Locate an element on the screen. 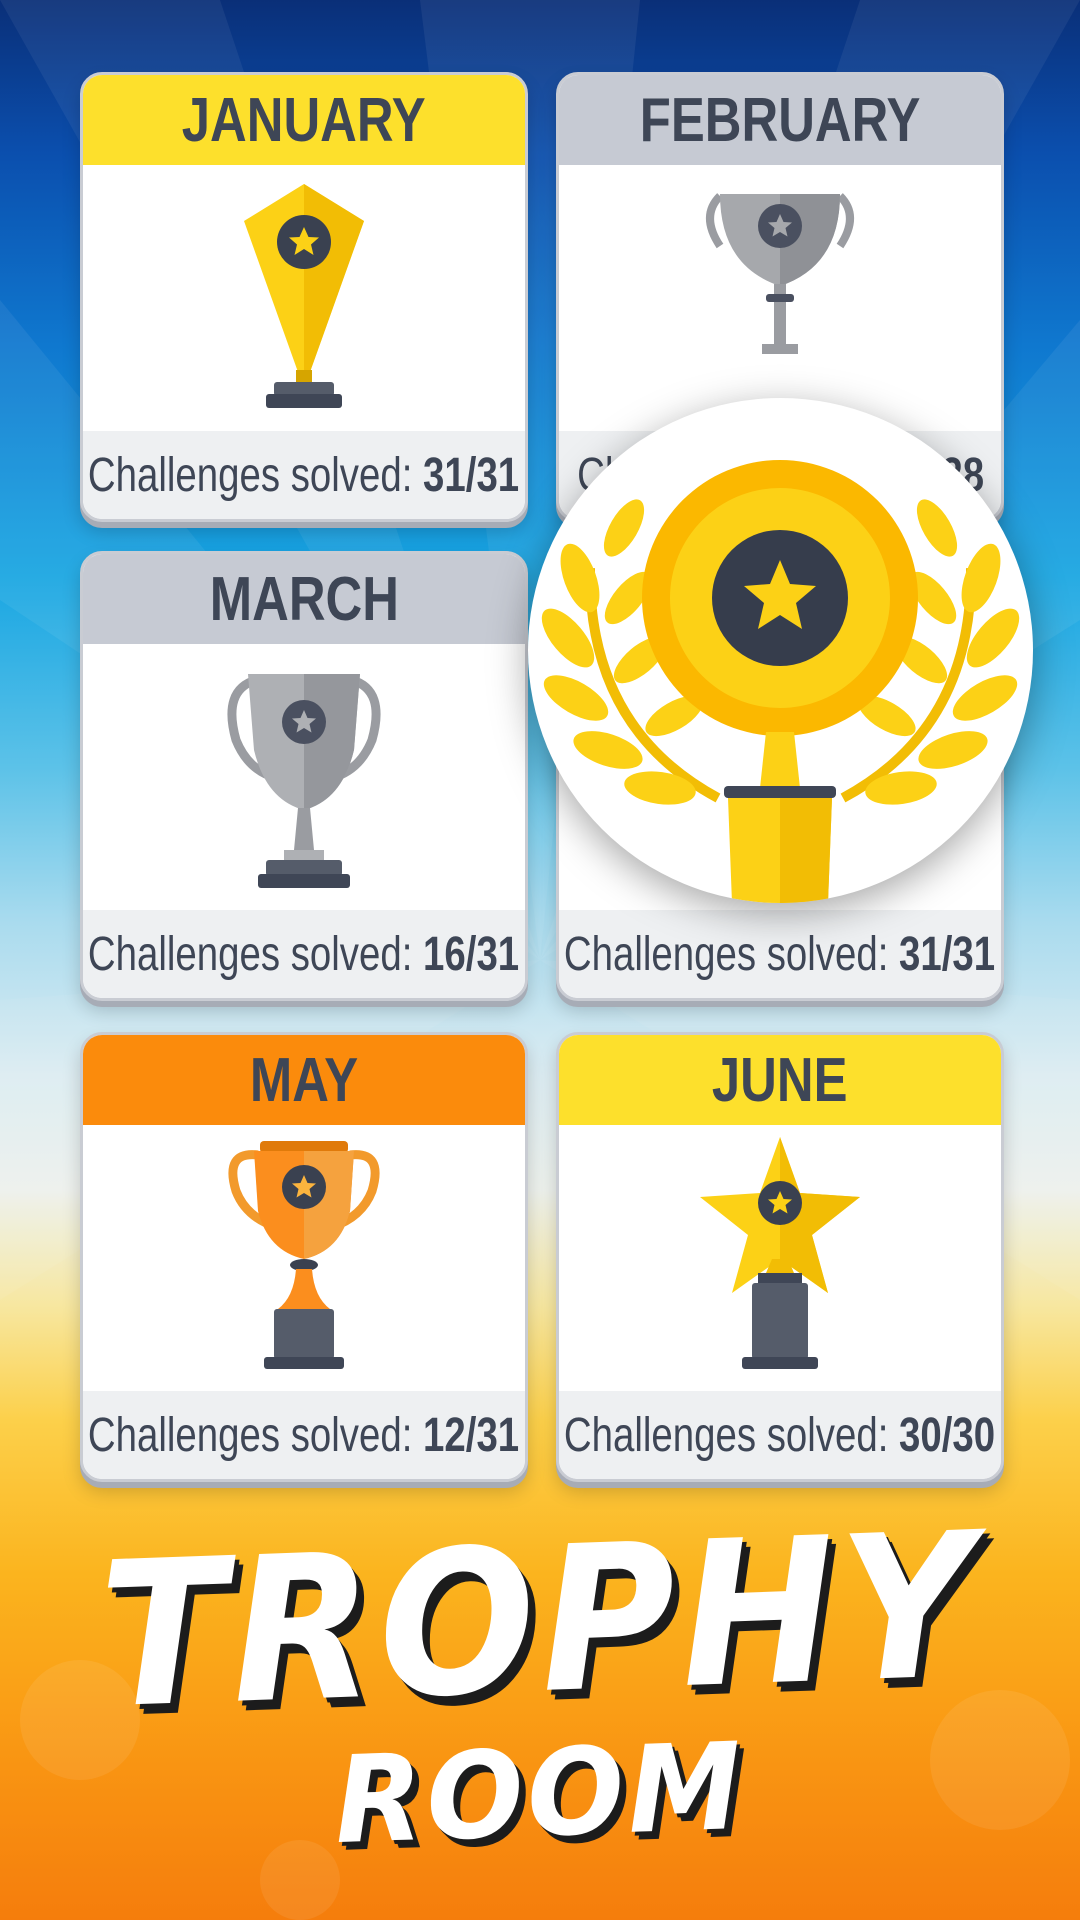 Image resolution: width=1080 pixels, height=1920 pixels. challenges-footer: Challenges solved: 16/31 is located at coordinates (304, 954).